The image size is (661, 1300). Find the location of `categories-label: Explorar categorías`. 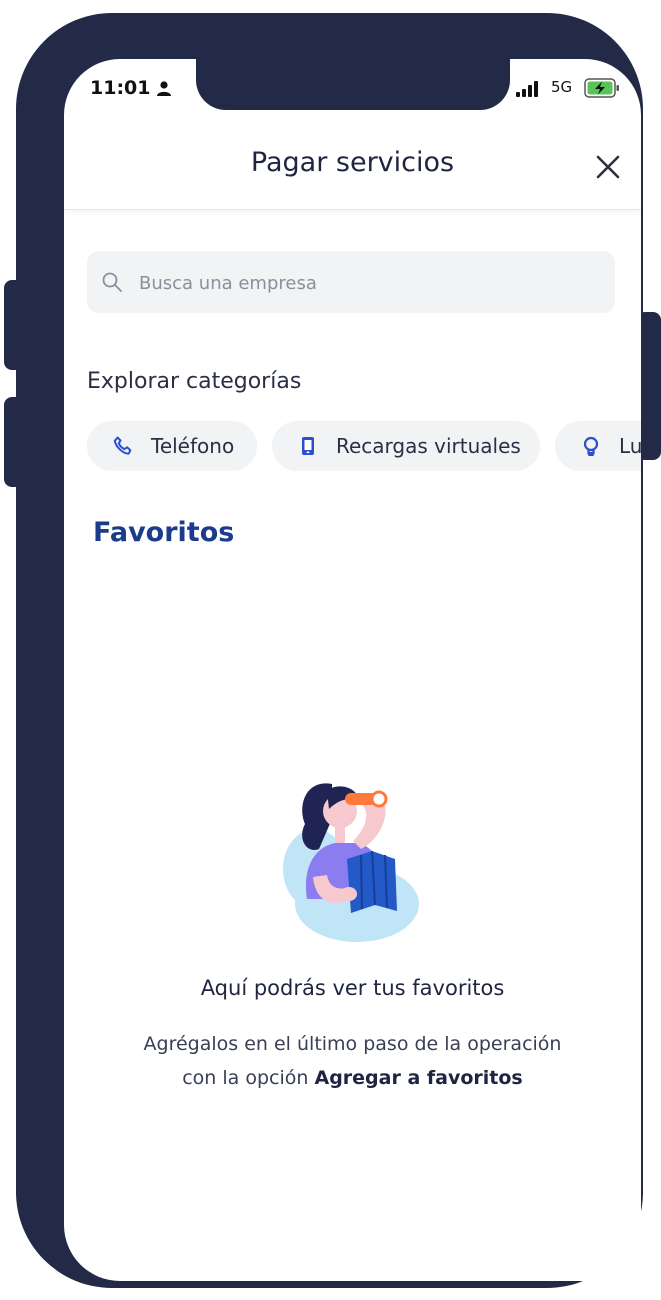

categories-label: Explorar categorías is located at coordinates (194, 381).